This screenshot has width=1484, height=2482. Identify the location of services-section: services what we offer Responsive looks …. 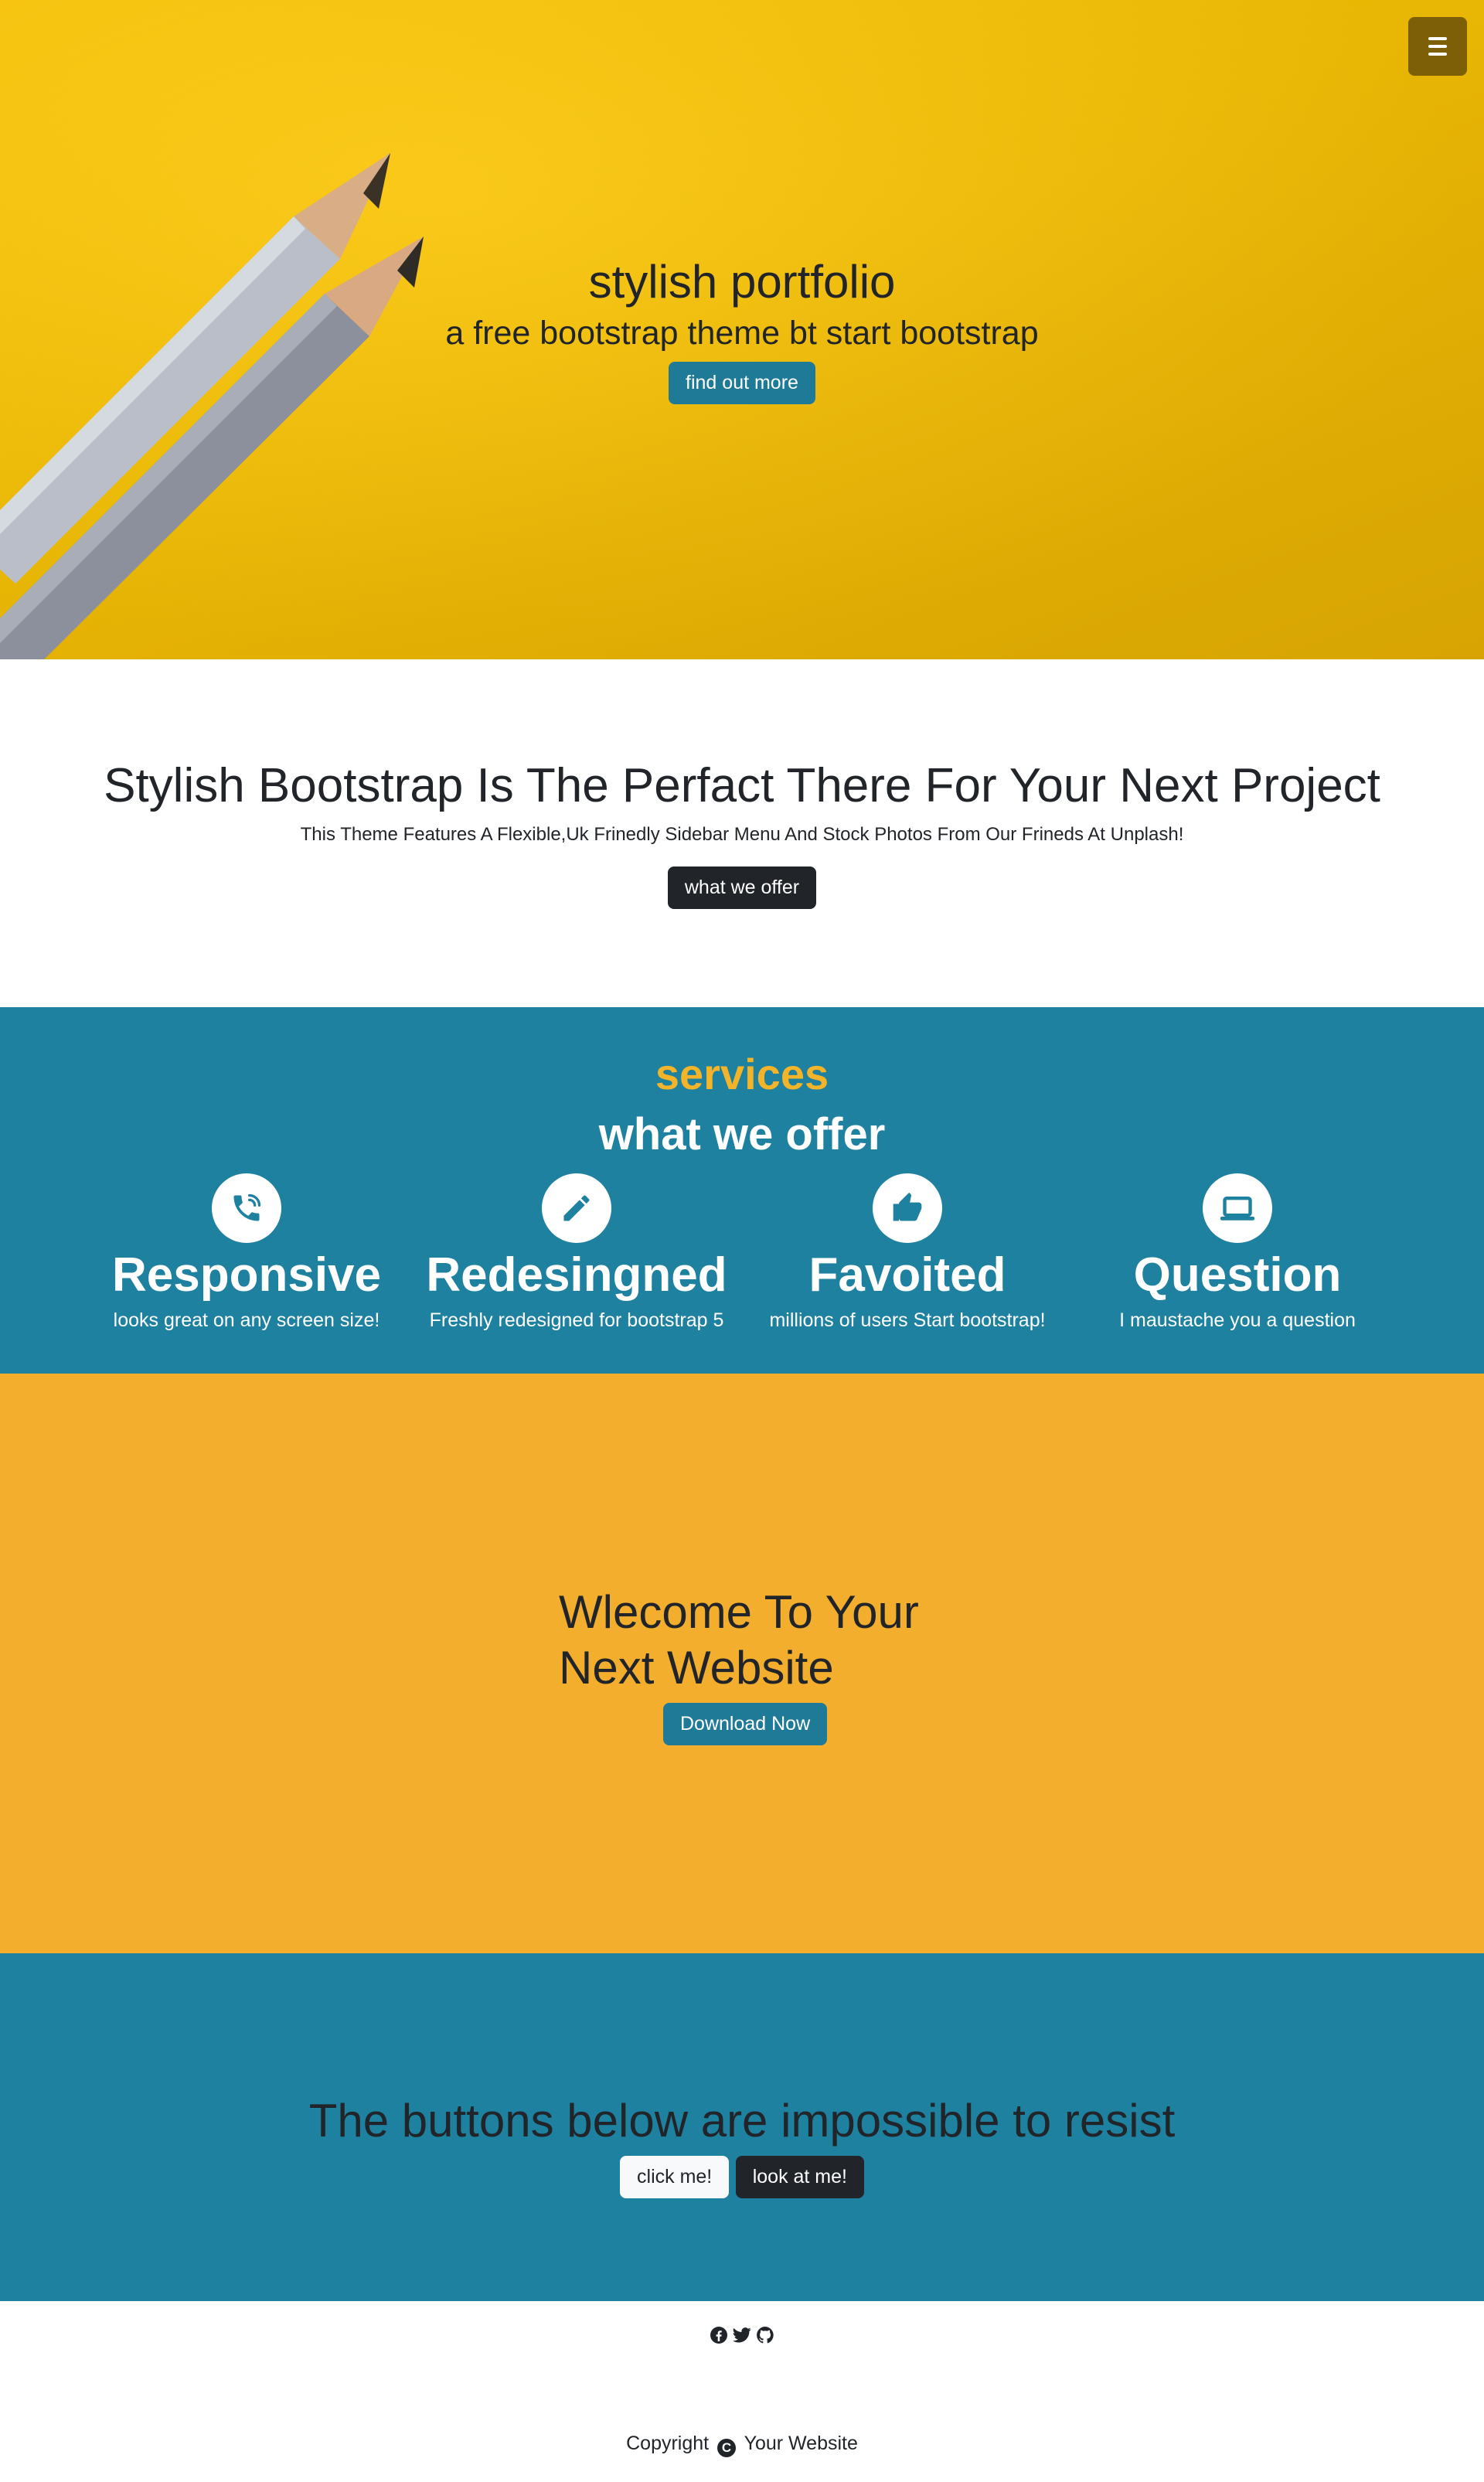
(742, 1190).